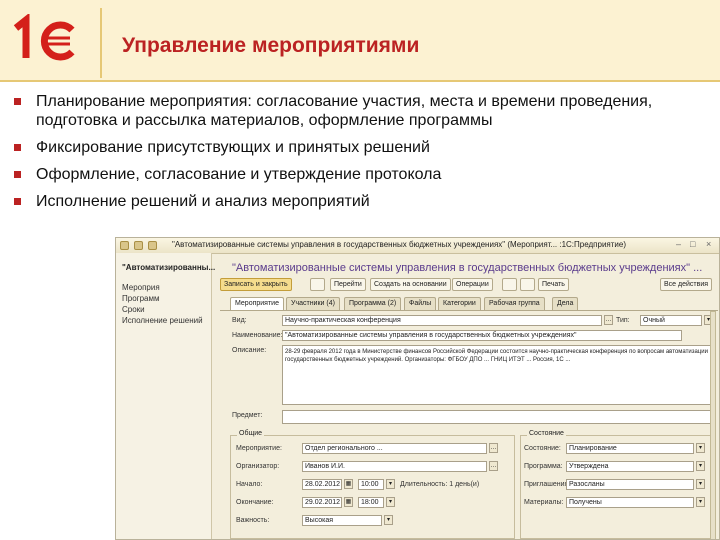  I want to click on save-close-button: Записать и закрыть, so click(256, 284).